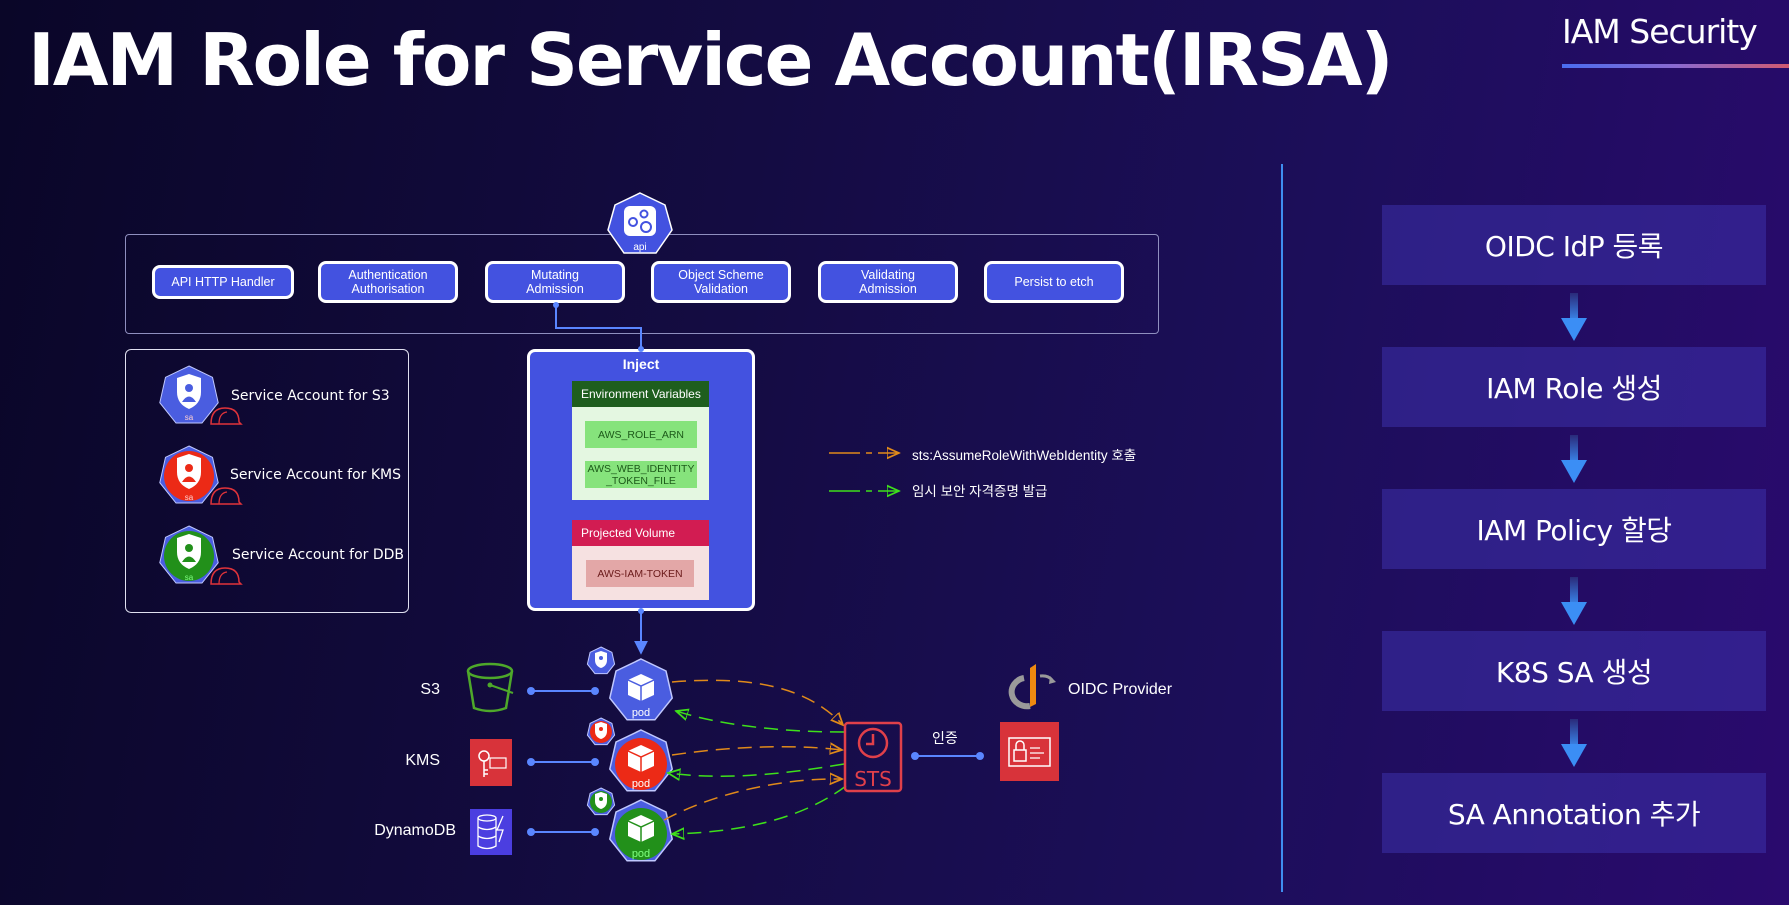  What do you see at coordinates (1282, 528) in the screenshot?
I see `vertical-divider` at bounding box center [1282, 528].